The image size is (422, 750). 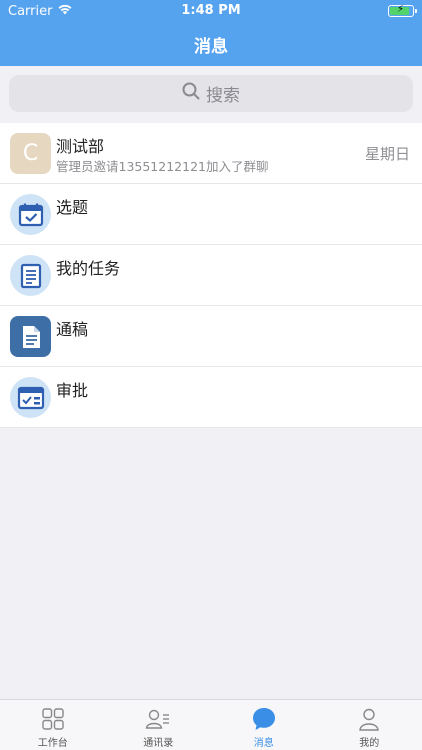 What do you see at coordinates (211, 397) in the screenshot?
I see `message-row-approval: 审批` at bounding box center [211, 397].